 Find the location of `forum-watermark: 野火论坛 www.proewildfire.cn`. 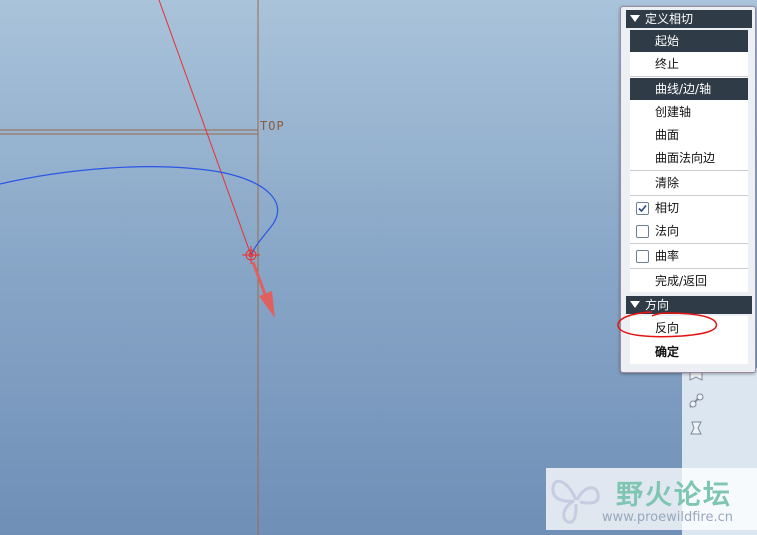

forum-watermark: 野火论坛 www.proewildfire.cn is located at coordinates (651, 499).